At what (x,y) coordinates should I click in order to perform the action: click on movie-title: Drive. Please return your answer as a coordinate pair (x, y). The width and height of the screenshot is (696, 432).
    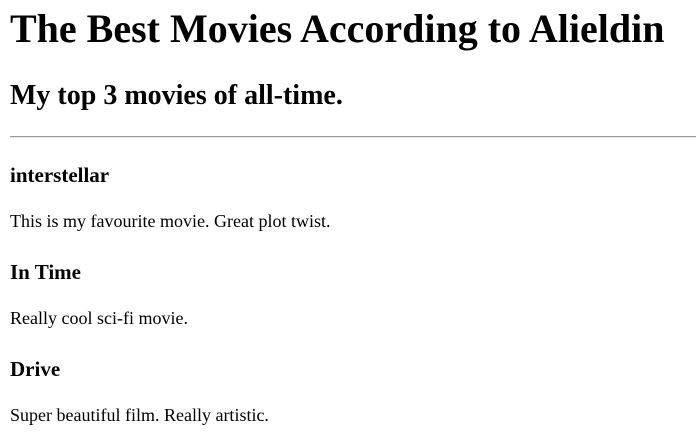
    Looking at the image, I should click on (35, 369).